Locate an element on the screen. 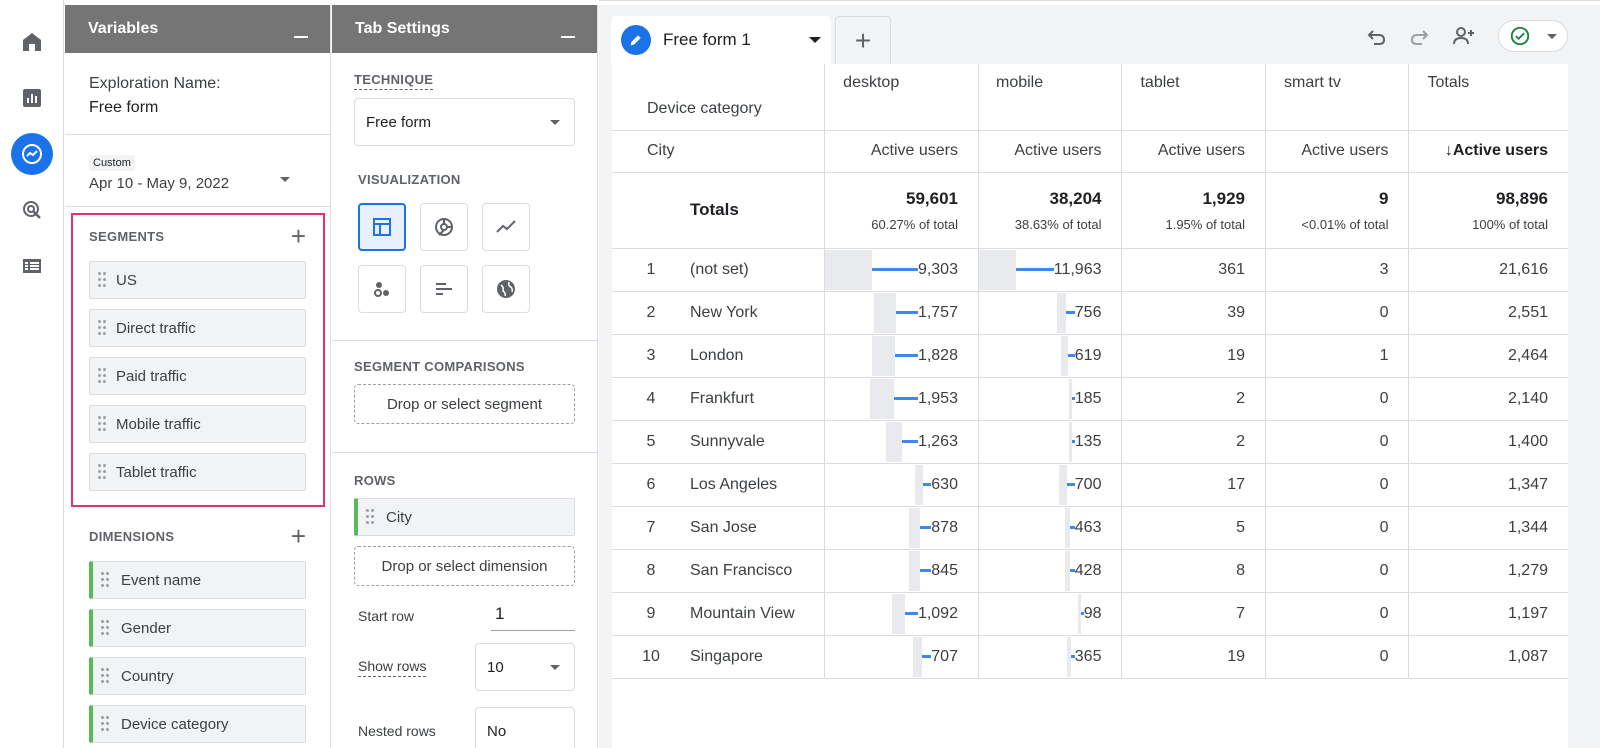 This screenshot has width=1600, height=748. table-viz-button is located at coordinates (382, 227).